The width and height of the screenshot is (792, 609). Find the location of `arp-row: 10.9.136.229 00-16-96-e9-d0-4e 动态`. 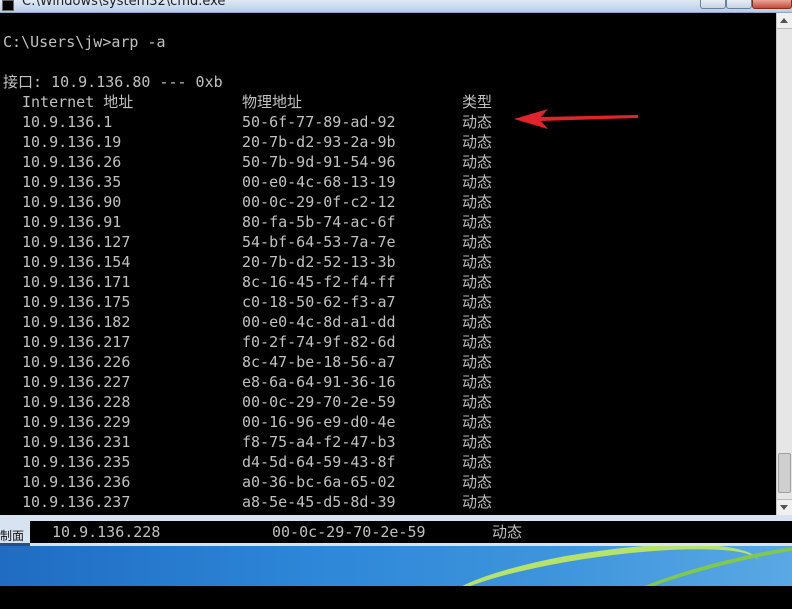

arp-row: 10.9.136.229 00-16-96-e9-d0-4e 动态 is located at coordinates (388, 422).